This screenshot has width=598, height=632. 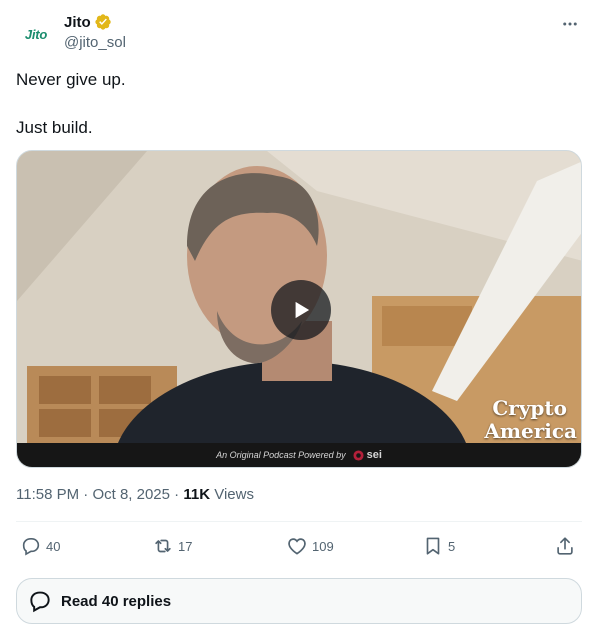 I want to click on more-horizontal-icon, so click(x=570, y=24).